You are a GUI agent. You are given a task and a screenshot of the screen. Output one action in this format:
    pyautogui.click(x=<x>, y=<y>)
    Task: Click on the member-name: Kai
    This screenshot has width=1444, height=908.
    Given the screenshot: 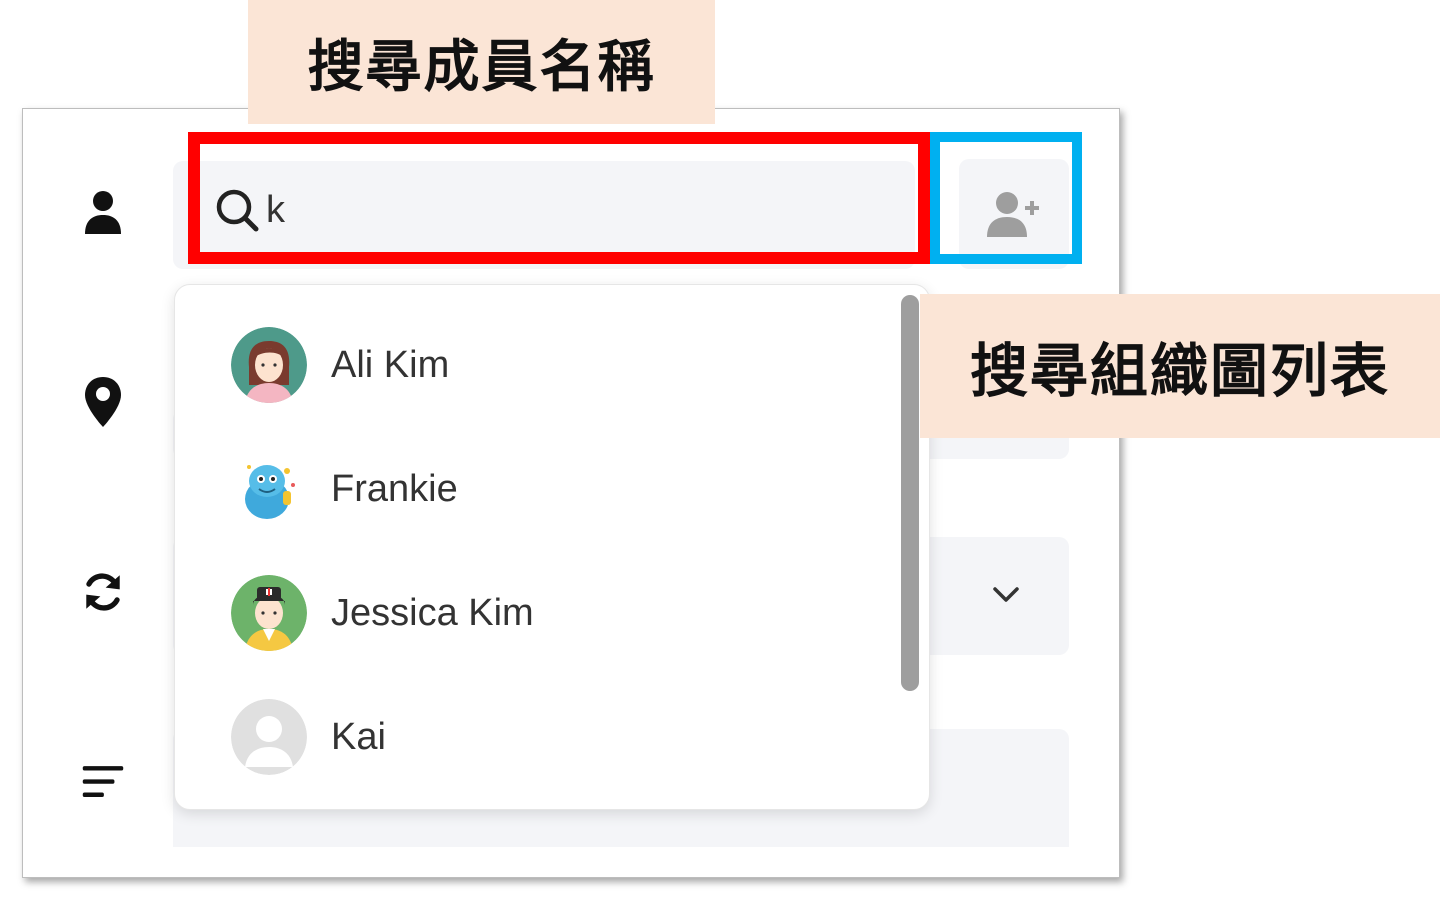 What is the action you would take?
    pyautogui.click(x=358, y=736)
    